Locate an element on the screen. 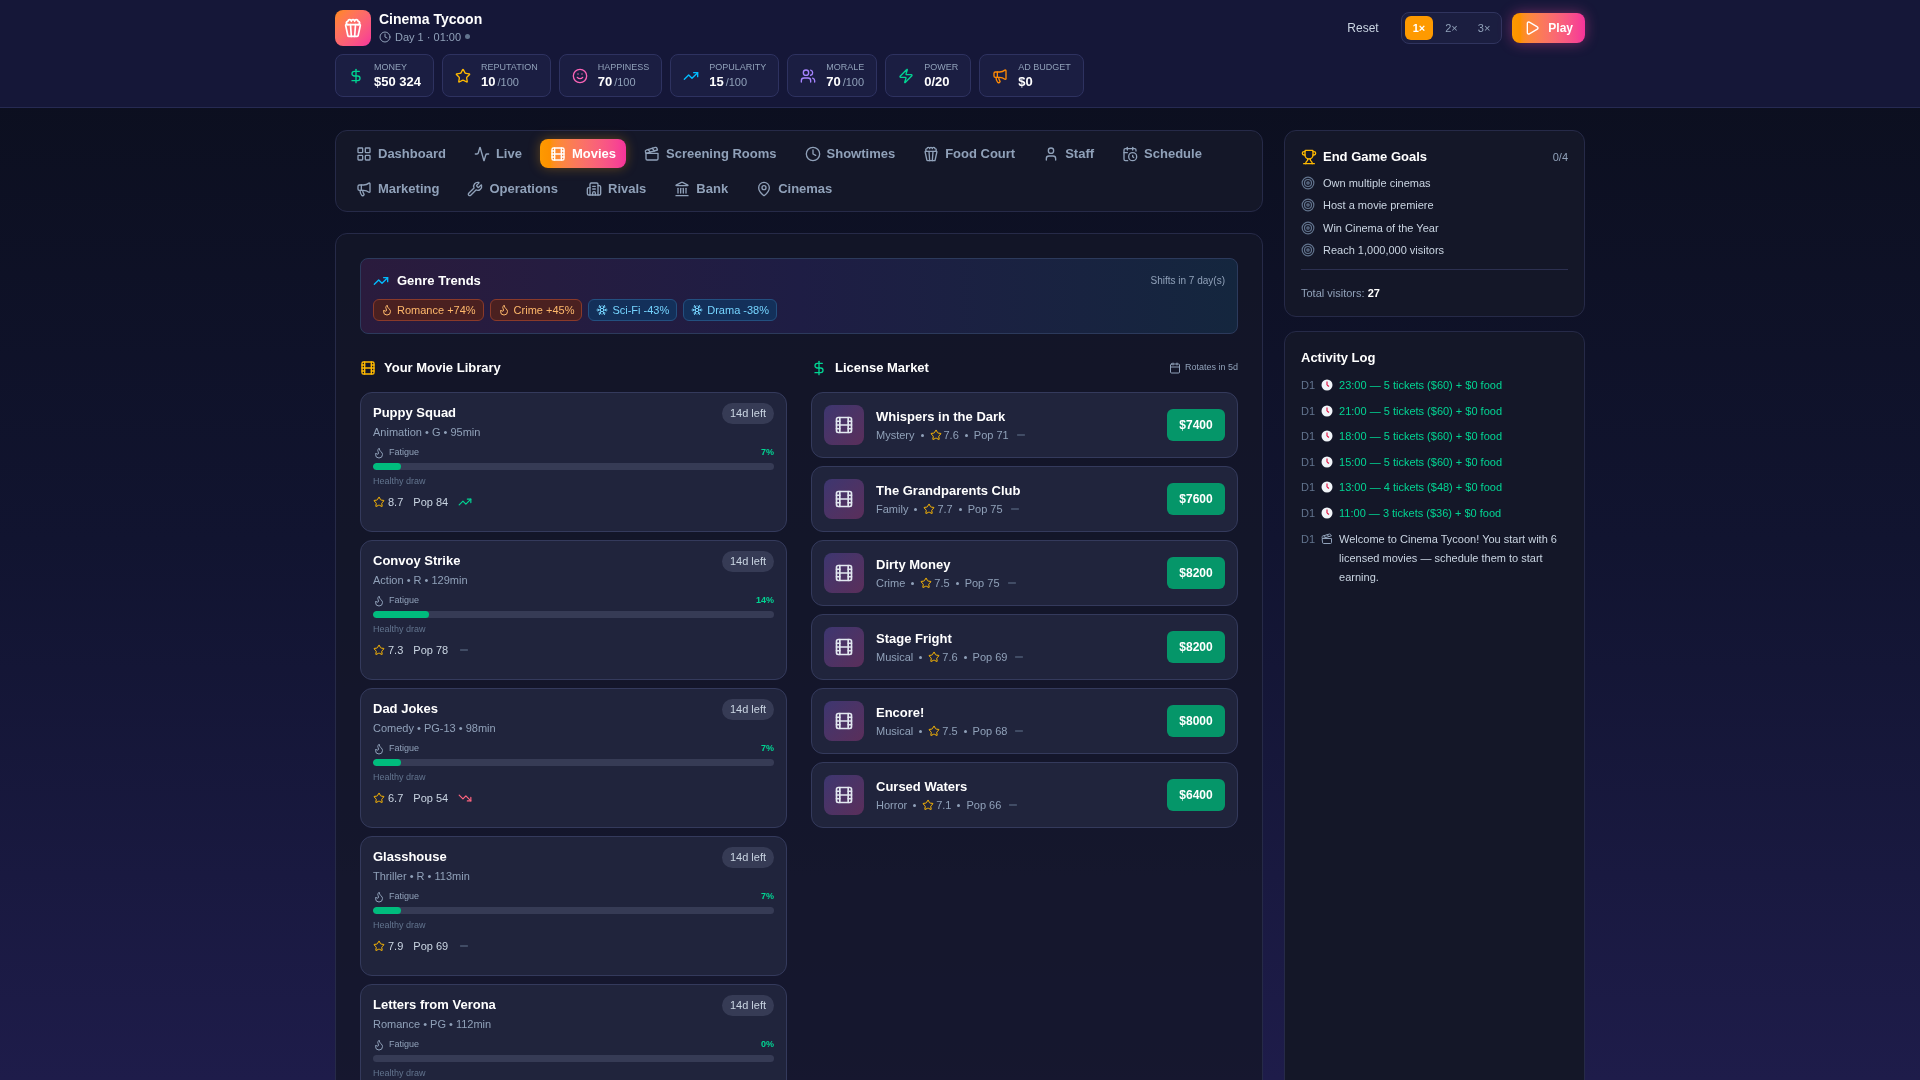  offer-title: The Grandparents Club is located at coordinates (949, 490).